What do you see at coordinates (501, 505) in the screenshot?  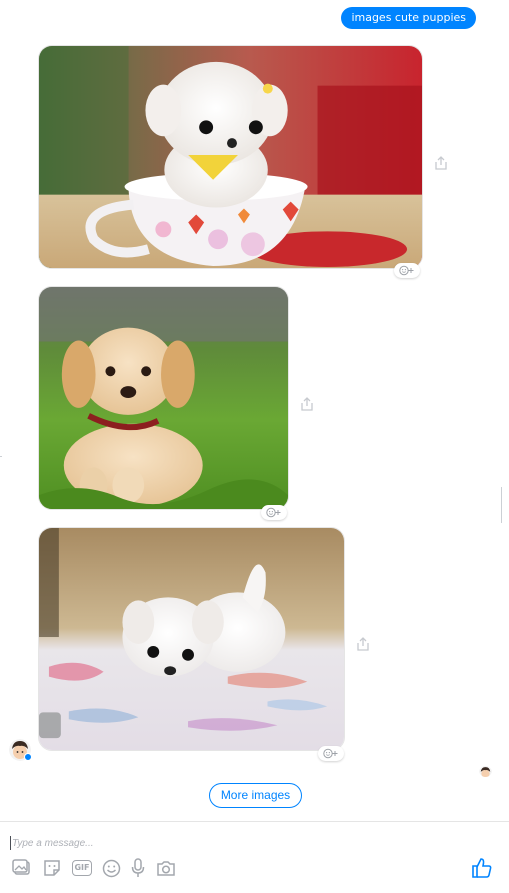 I see `scrollbar-thumb` at bounding box center [501, 505].